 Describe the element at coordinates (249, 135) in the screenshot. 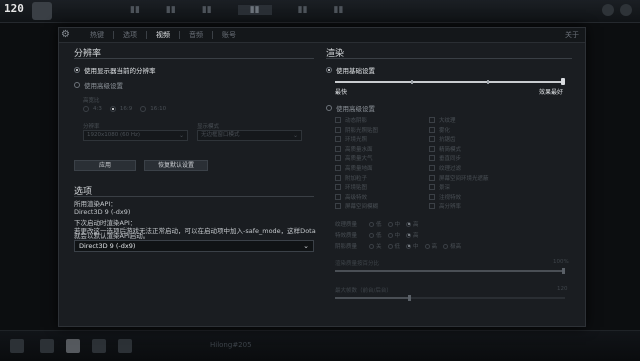

I see `display-mode-dropdown: 无边框窗口模式 ⌄` at that location.